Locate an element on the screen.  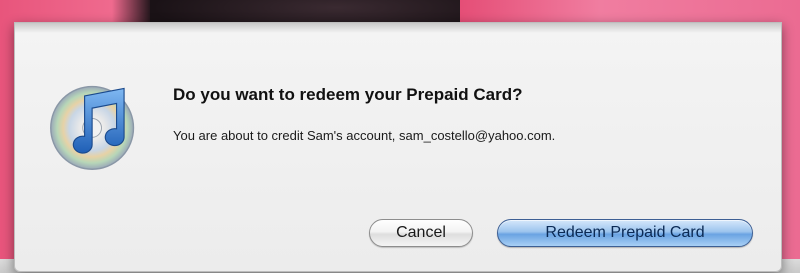
cancel-button: Cancel is located at coordinates (421, 233).